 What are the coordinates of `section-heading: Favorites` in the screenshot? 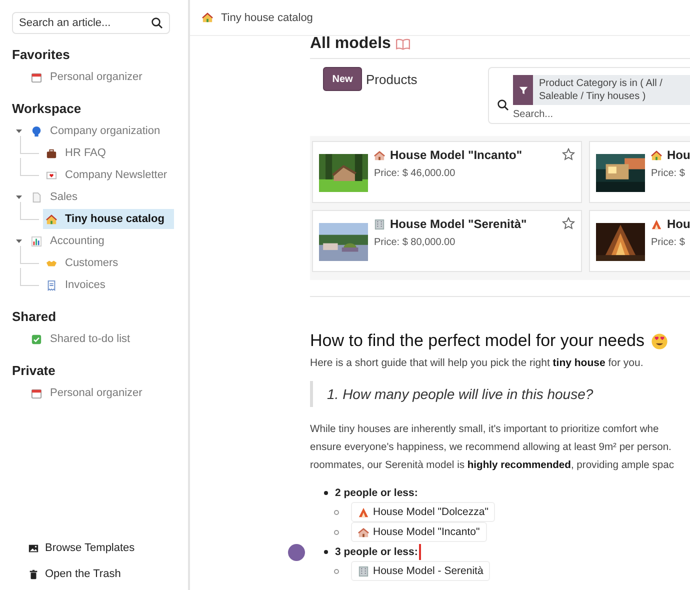 It's located at (41, 54).